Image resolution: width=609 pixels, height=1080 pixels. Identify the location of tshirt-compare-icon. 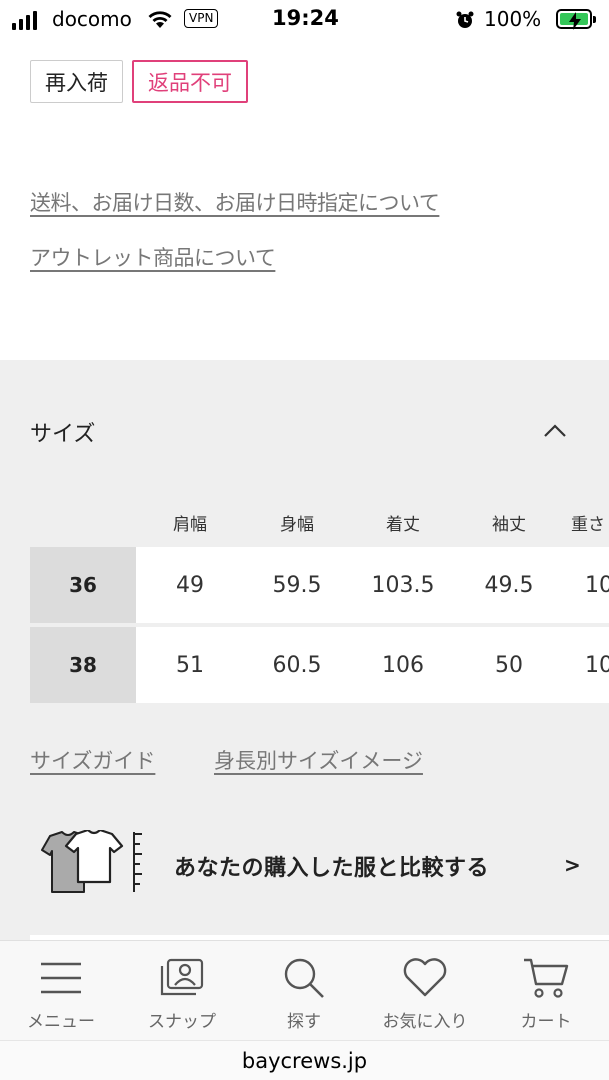
(91, 864).